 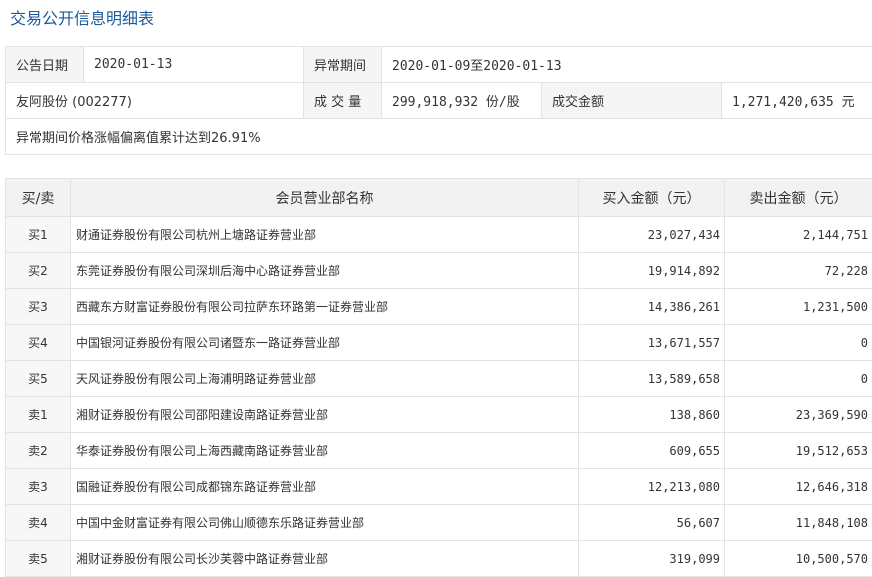 What do you see at coordinates (38, 379) in the screenshot?
I see `row-side: 买5` at bounding box center [38, 379].